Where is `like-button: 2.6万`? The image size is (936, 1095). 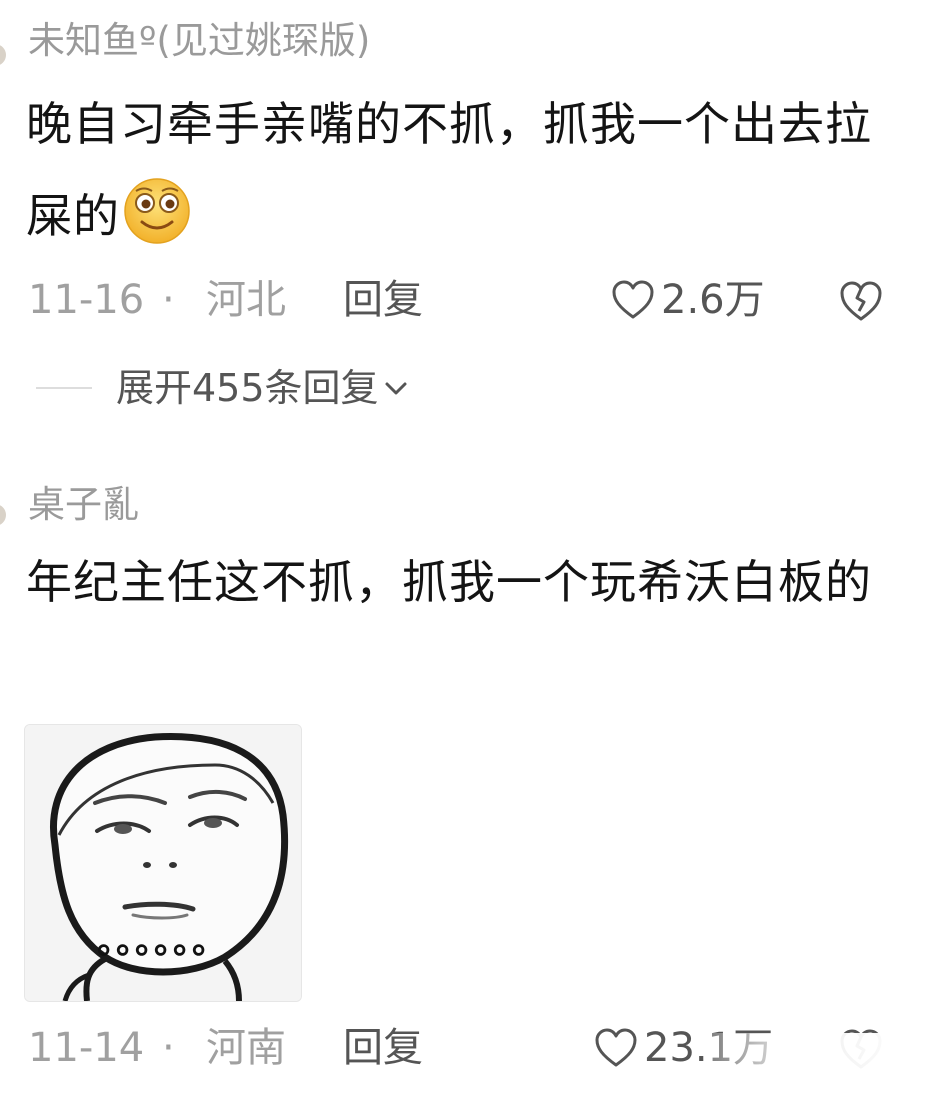
like-button: 2.6万 is located at coordinates (688, 300).